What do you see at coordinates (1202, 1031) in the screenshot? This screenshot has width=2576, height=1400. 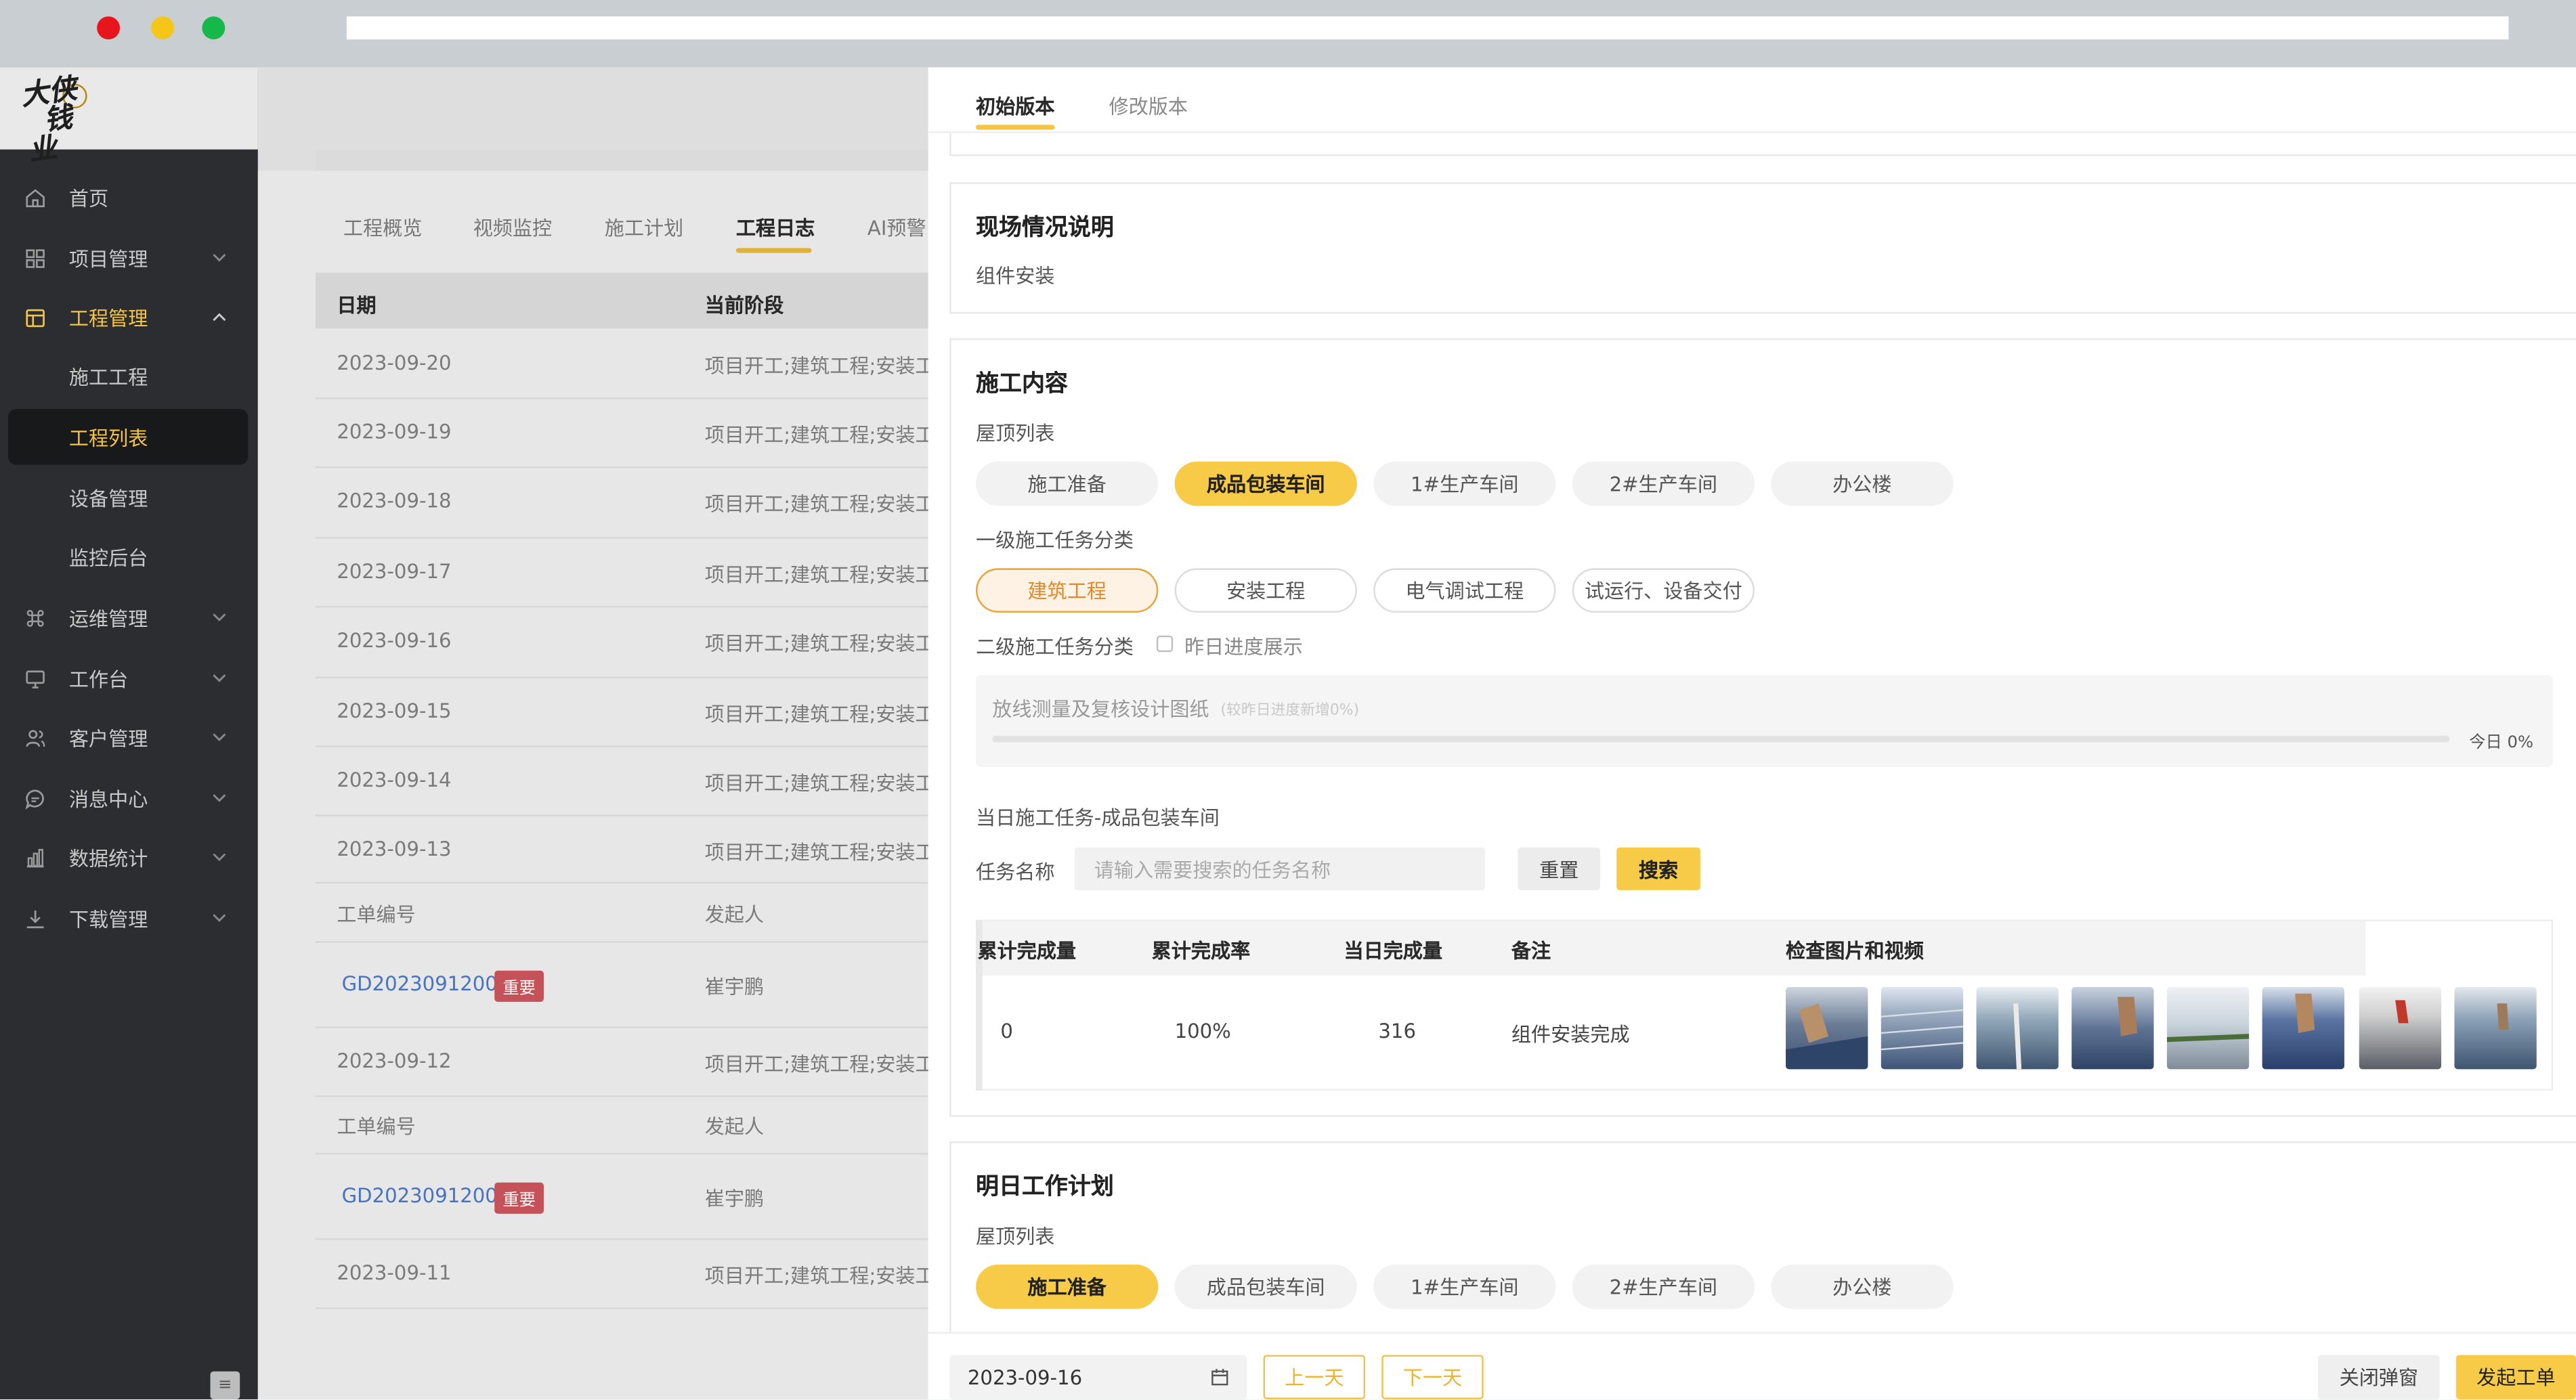 I see `cell-cum-rate: 100%` at bounding box center [1202, 1031].